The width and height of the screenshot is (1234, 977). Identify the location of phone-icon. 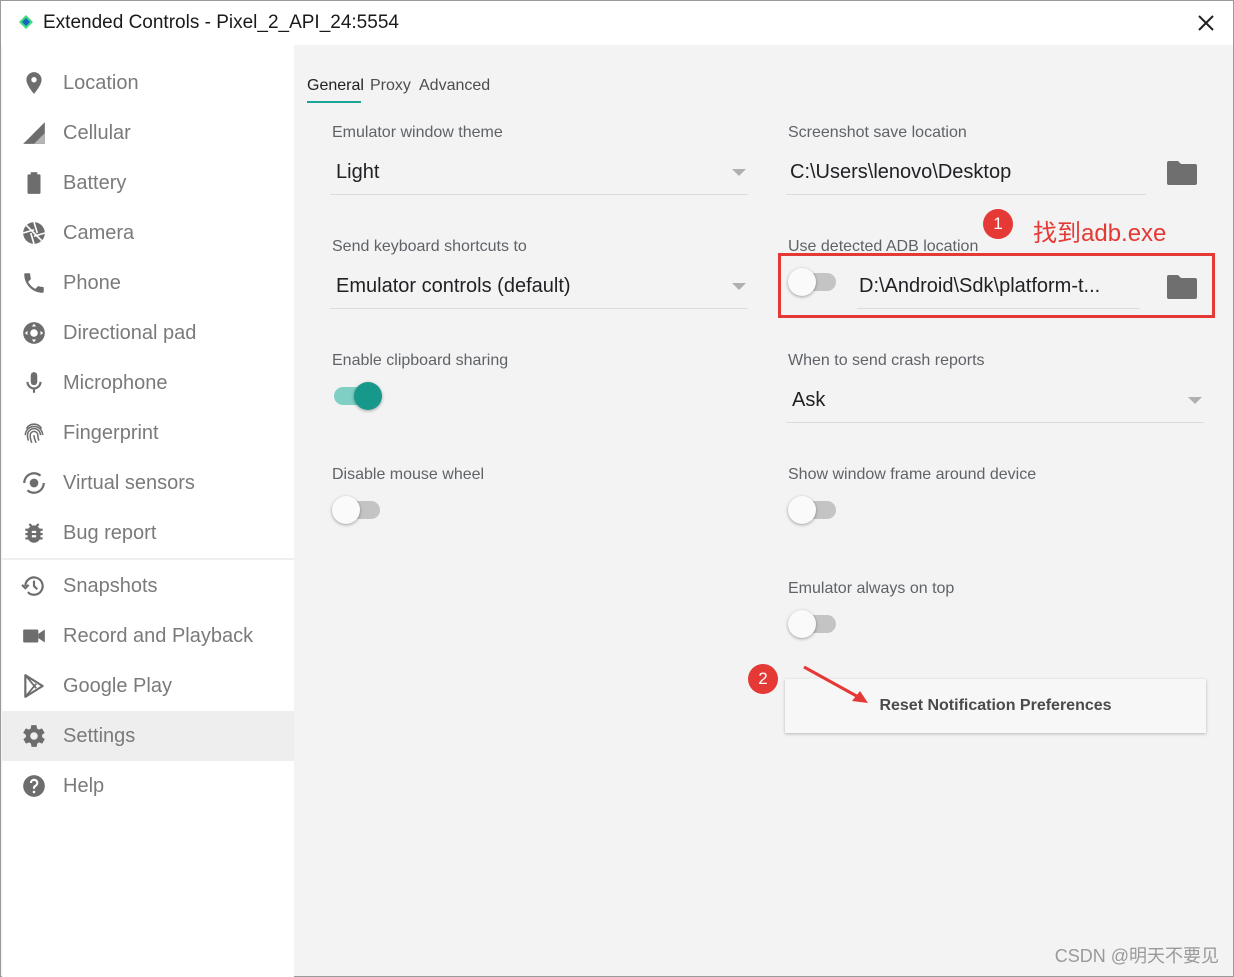
(34, 283).